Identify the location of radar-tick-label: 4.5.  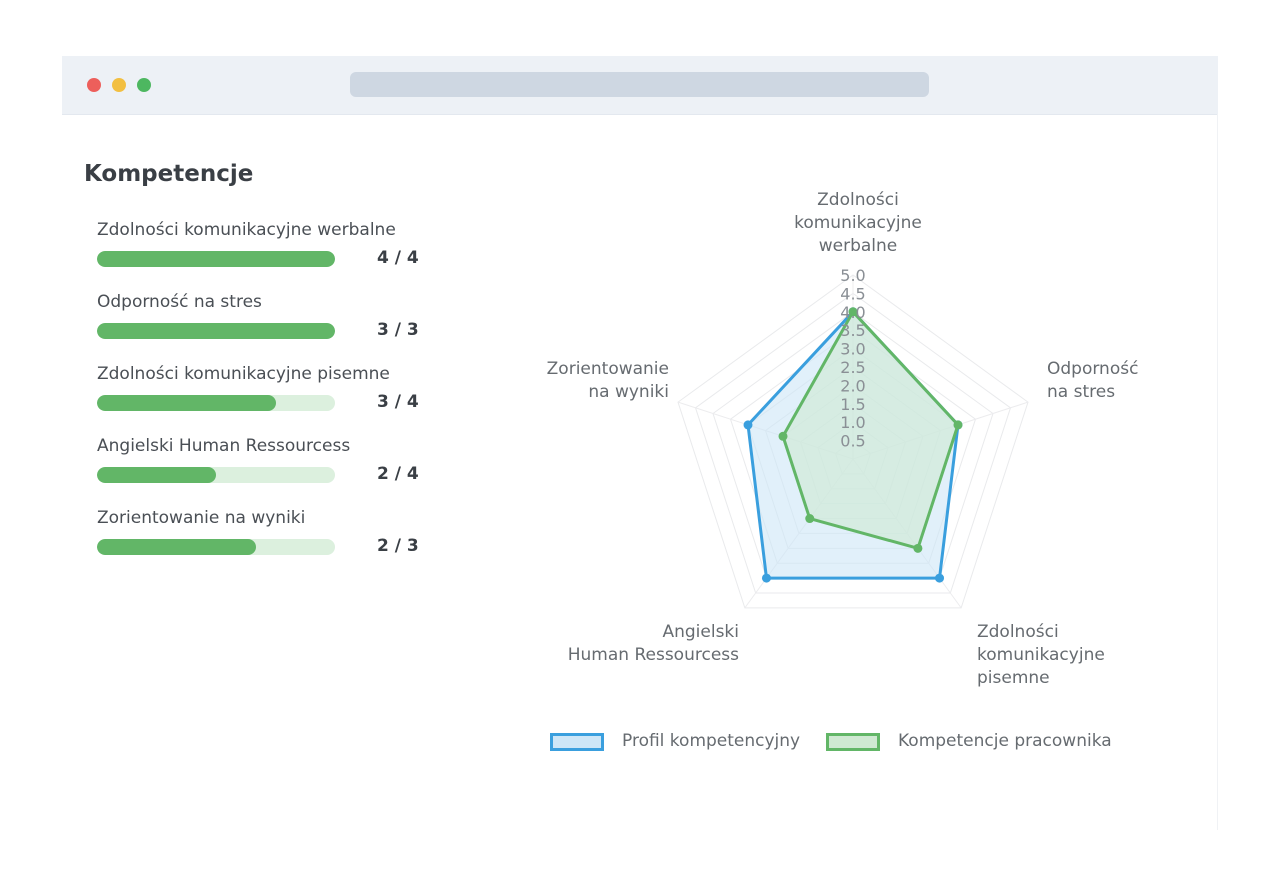
(852, 293).